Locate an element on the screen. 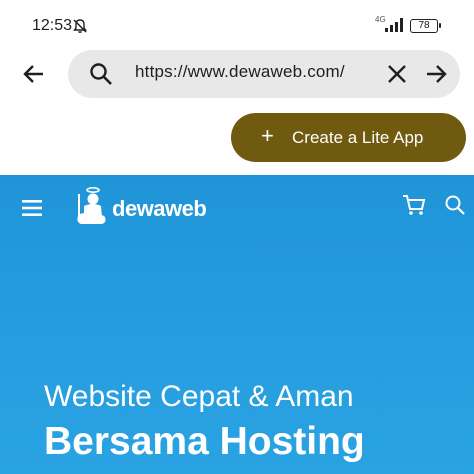 The height and width of the screenshot is (474, 474). dewaweb-logo-icon is located at coordinates (91, 207).